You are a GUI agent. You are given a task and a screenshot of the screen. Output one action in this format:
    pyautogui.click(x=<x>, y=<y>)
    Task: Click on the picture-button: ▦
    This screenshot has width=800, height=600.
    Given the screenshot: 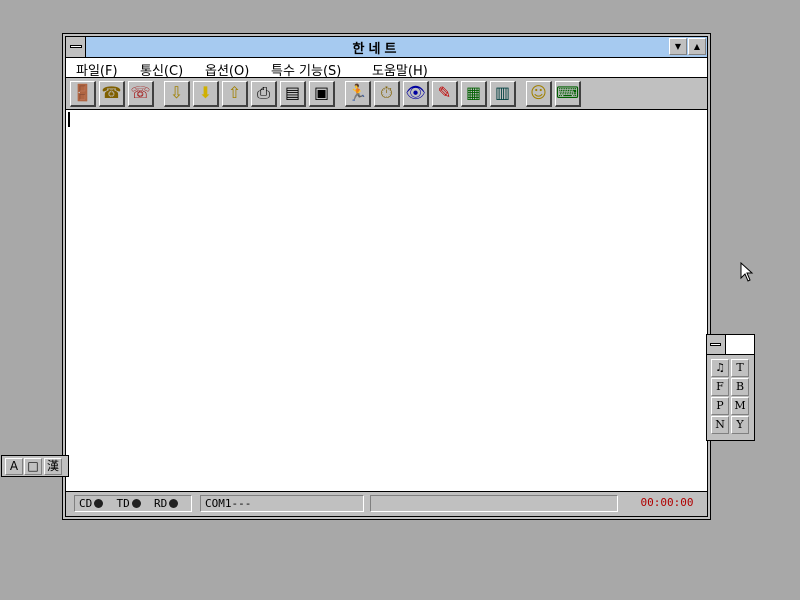 What is the action you would take?
    pyautogui.click(x=474, y=94)
    